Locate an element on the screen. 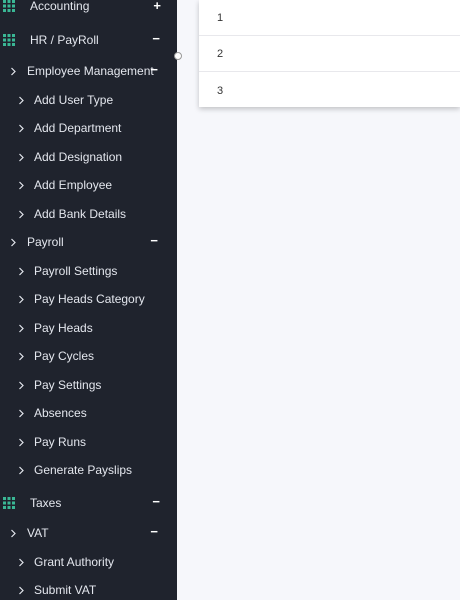 The height and width of the screenshot is (600, 460). nav-item-submit-vat: Submit VAT is located at coordinates (88, 590).